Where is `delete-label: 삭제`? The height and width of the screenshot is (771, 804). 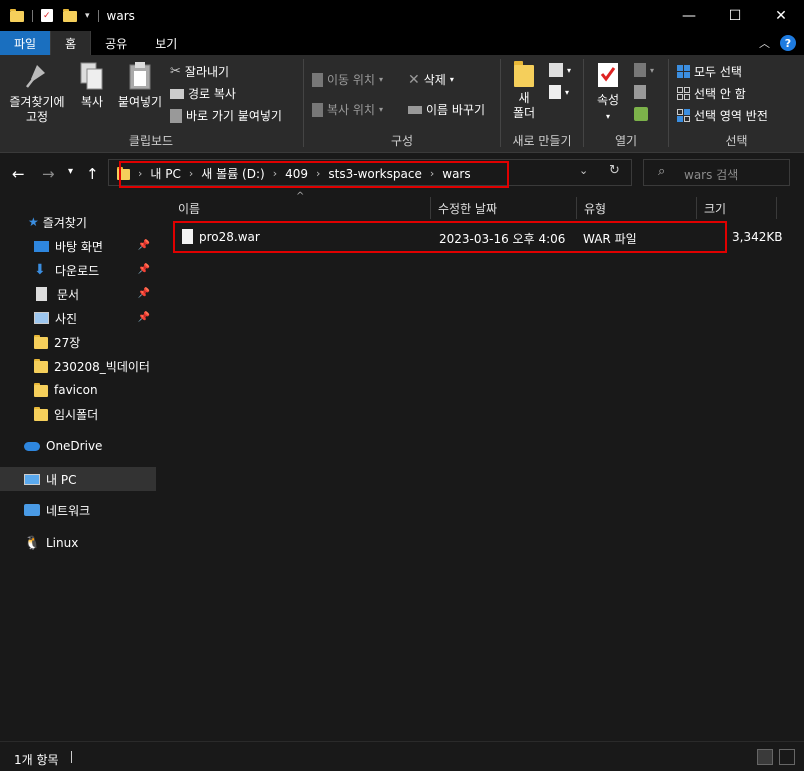 delete-label: 삭제 is located at coordinates (434, 80).